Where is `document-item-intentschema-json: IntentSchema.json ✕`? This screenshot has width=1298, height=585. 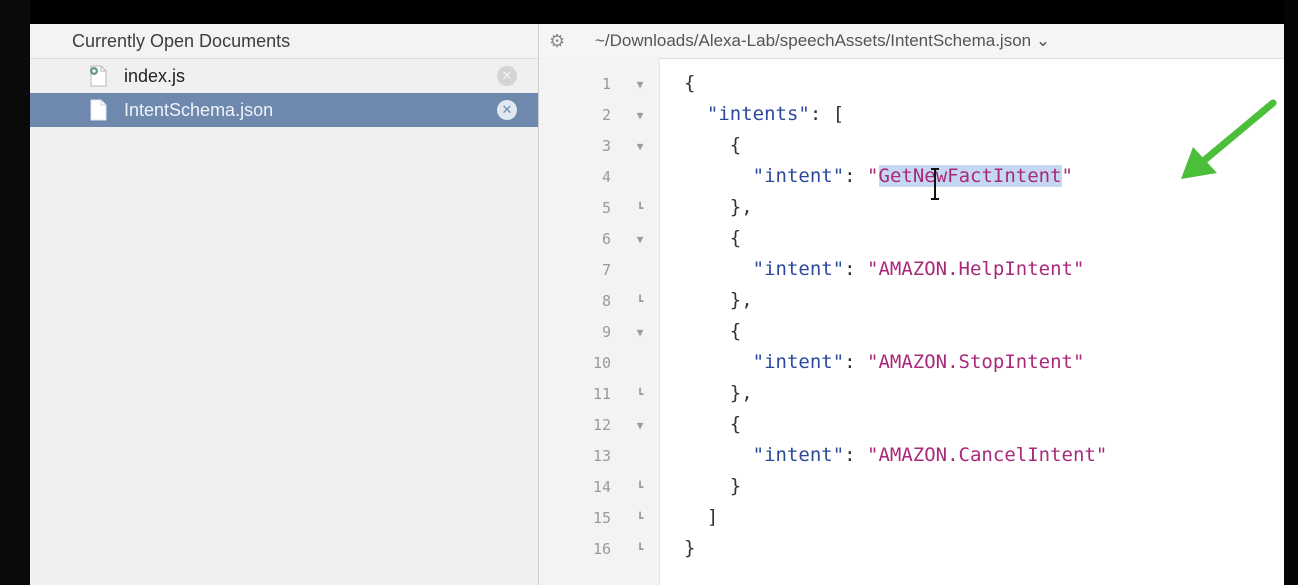 document-item-intentschema-json: IntentSchema.json ✕ is located at coordinates (284, 110).